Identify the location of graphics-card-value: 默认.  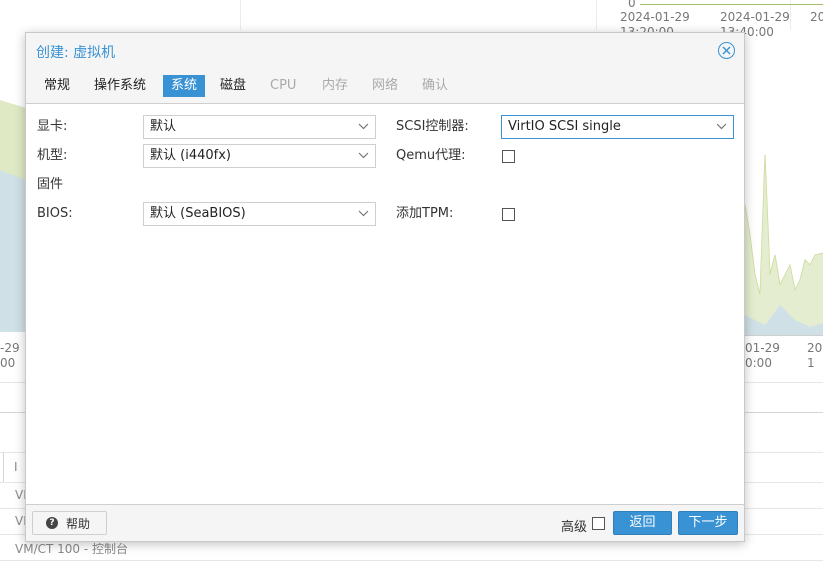
(163, 126).